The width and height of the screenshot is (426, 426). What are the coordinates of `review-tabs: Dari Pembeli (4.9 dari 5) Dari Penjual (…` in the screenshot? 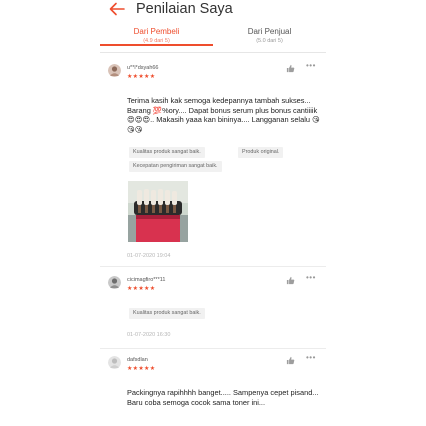 It's located at (213, 40).